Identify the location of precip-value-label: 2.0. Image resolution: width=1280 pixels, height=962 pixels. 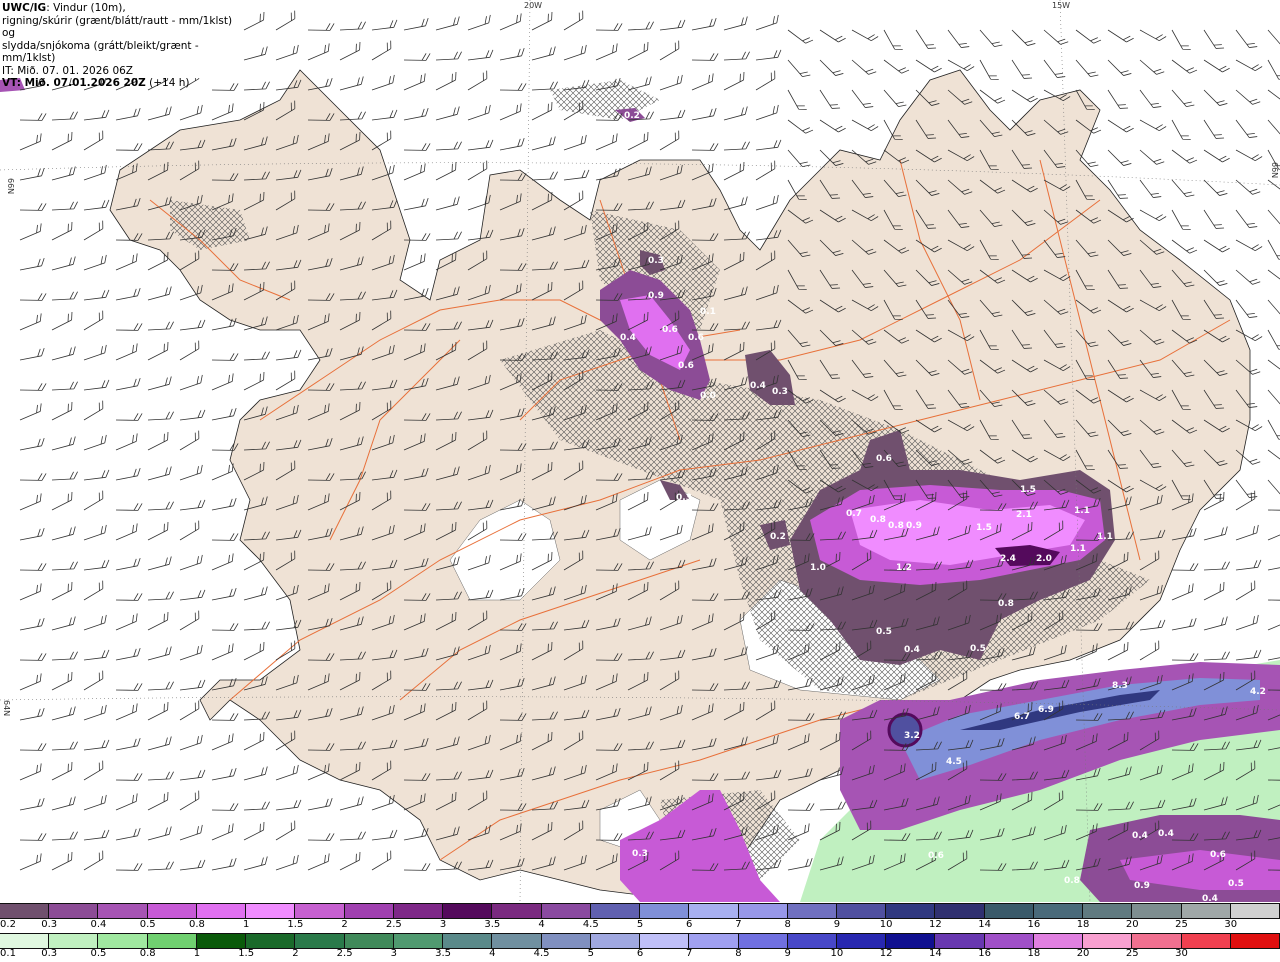
(1044, 559).